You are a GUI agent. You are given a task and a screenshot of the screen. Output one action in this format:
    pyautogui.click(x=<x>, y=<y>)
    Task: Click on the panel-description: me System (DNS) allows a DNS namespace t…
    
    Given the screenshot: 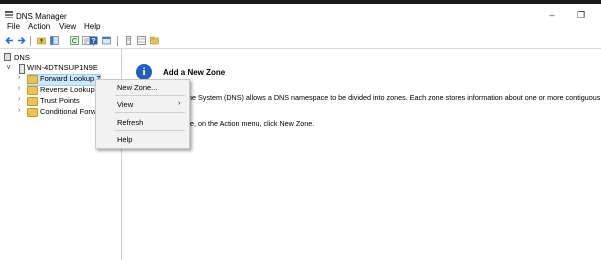 What is the action you would take?
    pyautogui.click(x=393, y=97)
    